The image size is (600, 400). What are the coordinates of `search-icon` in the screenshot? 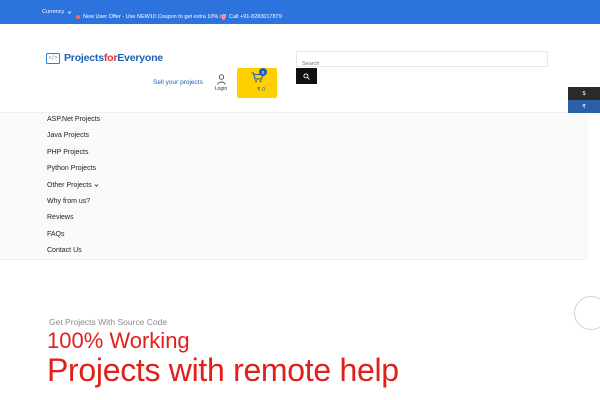 It's located at (306, 76).